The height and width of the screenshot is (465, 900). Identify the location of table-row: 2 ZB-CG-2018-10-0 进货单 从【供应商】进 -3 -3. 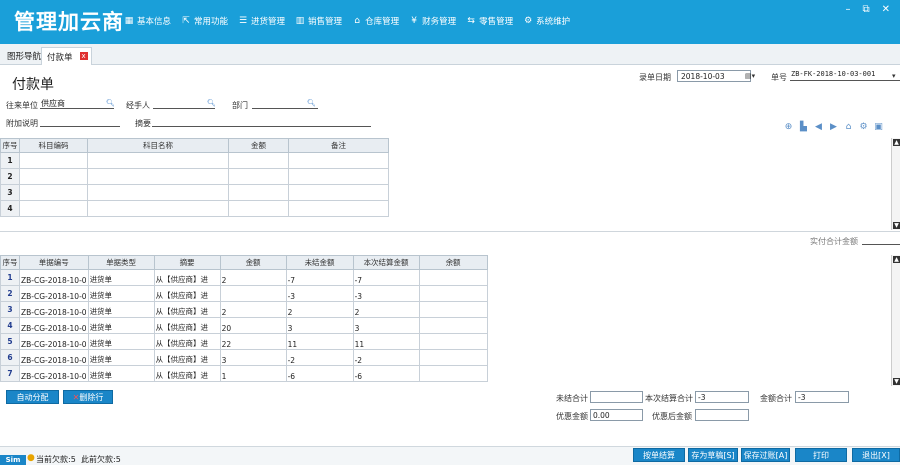
(244, 293).